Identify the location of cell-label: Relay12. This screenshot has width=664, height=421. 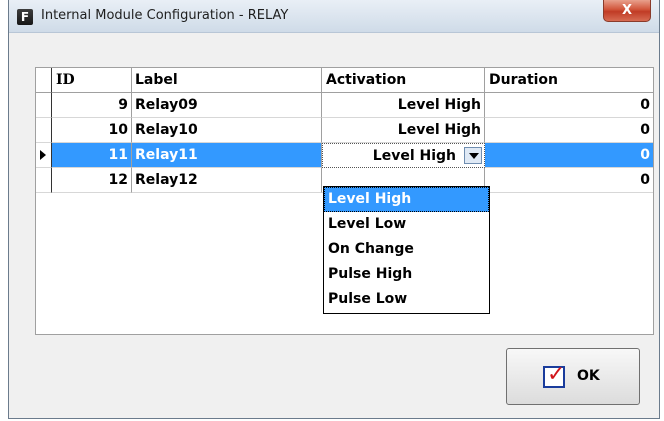
(227, 180).